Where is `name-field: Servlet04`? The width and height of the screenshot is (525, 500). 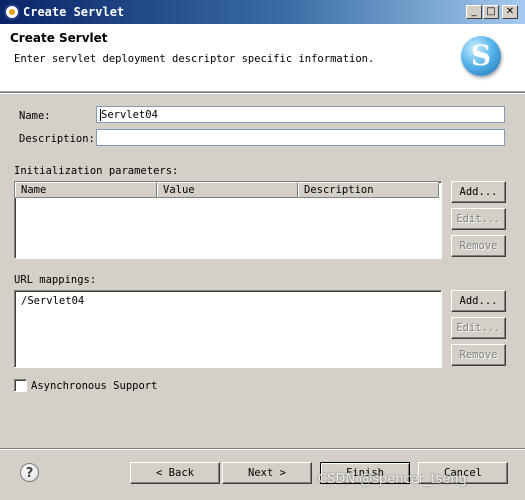
name-field: Servlet04 is located at coordinates (300, 114).